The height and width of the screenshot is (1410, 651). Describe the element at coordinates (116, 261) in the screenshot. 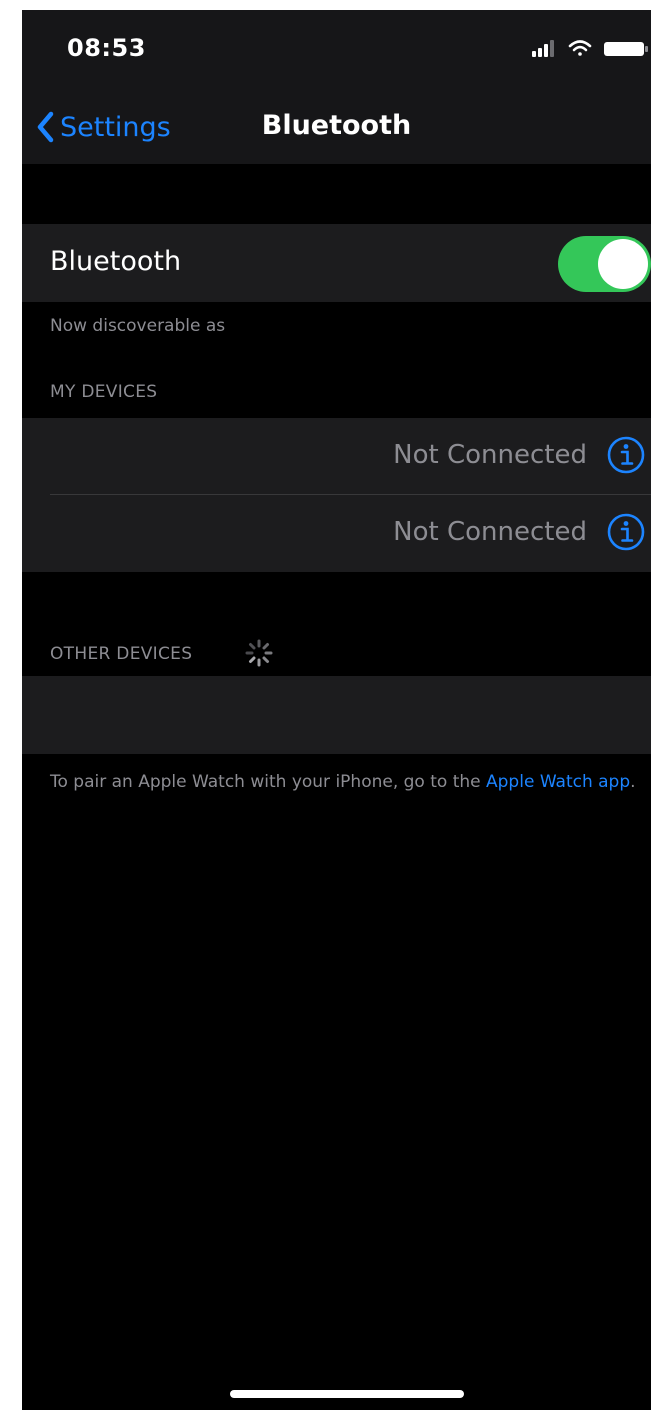

I see `bluetooth-toggle-label: Bluetooth` at that location.